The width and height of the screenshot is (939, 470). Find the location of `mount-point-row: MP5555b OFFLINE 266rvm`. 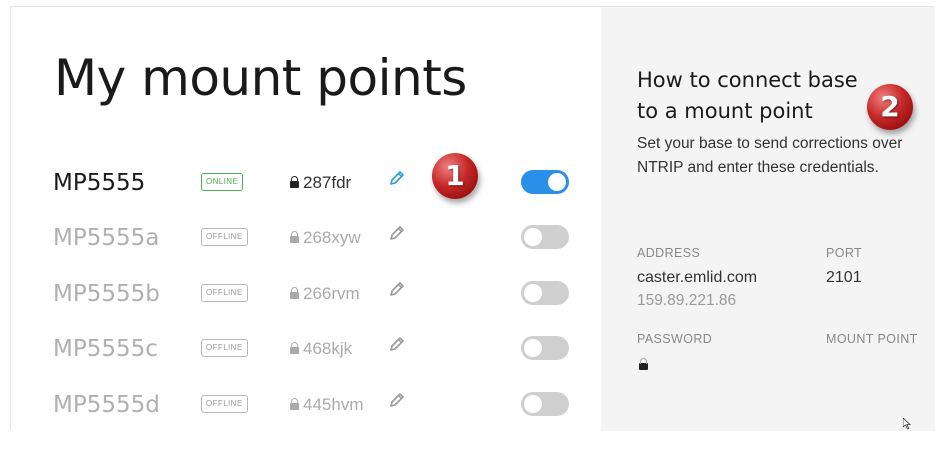

mount-point-row: MP5555b OFFLINE 266rvm is located at coordinates (306, 295).